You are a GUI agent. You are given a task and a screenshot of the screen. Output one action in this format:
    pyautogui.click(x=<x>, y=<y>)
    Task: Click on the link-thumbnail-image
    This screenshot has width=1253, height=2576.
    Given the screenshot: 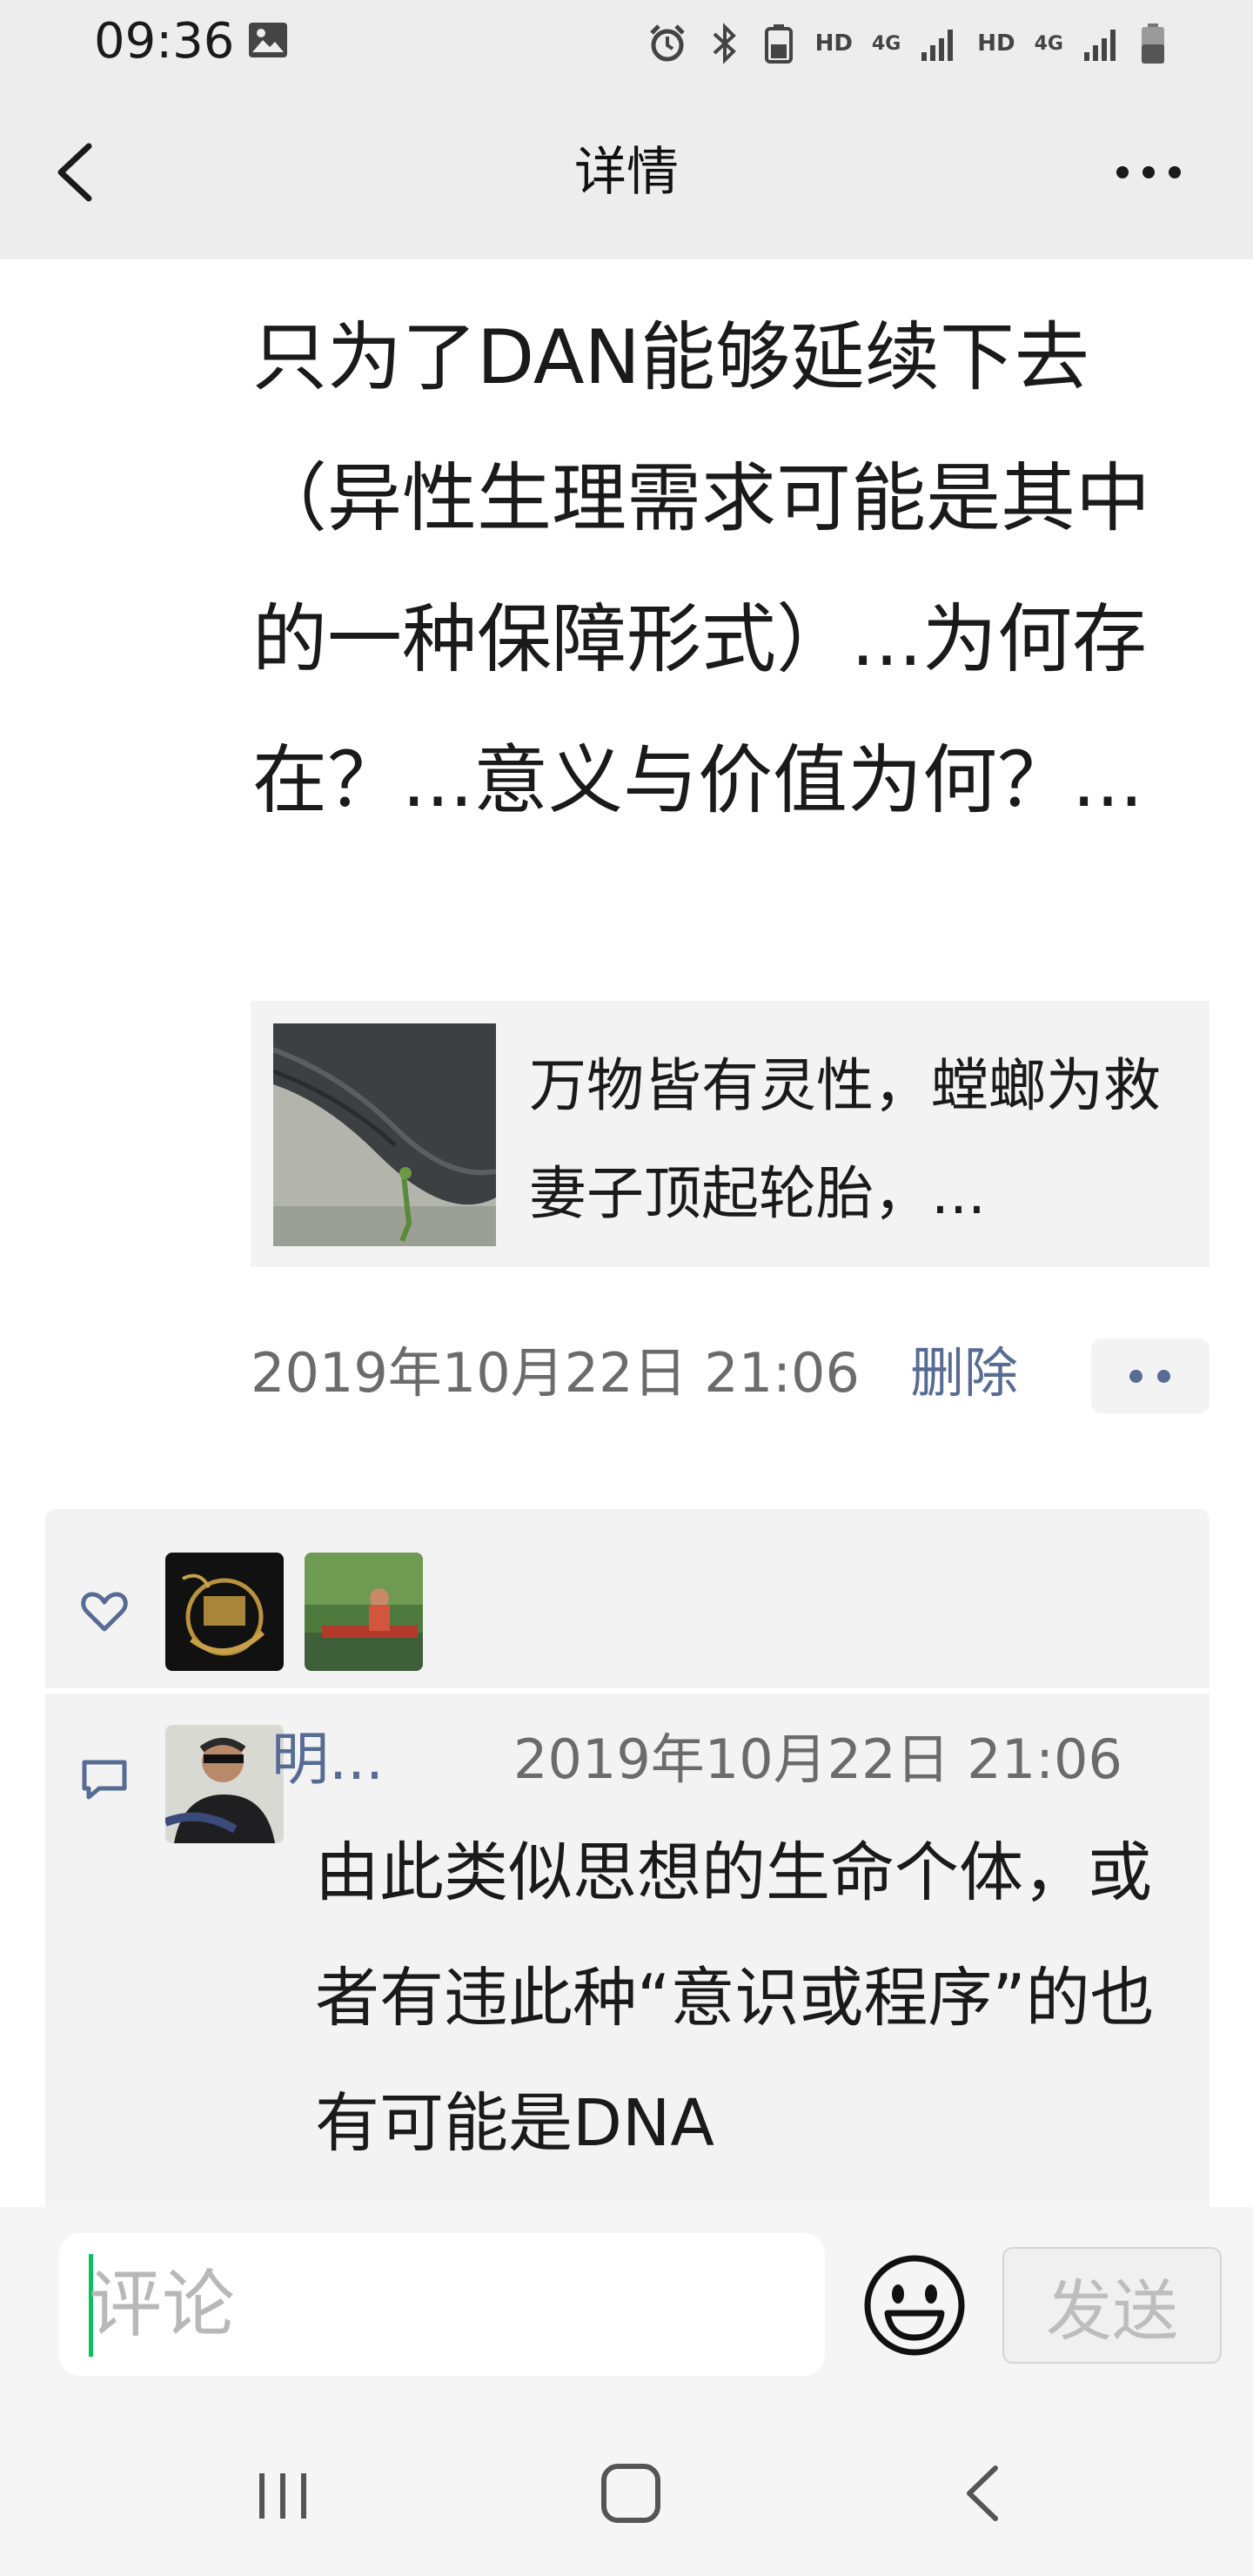 What is the action you would take?
    pyautogui.click(x=384, y=1134)
    